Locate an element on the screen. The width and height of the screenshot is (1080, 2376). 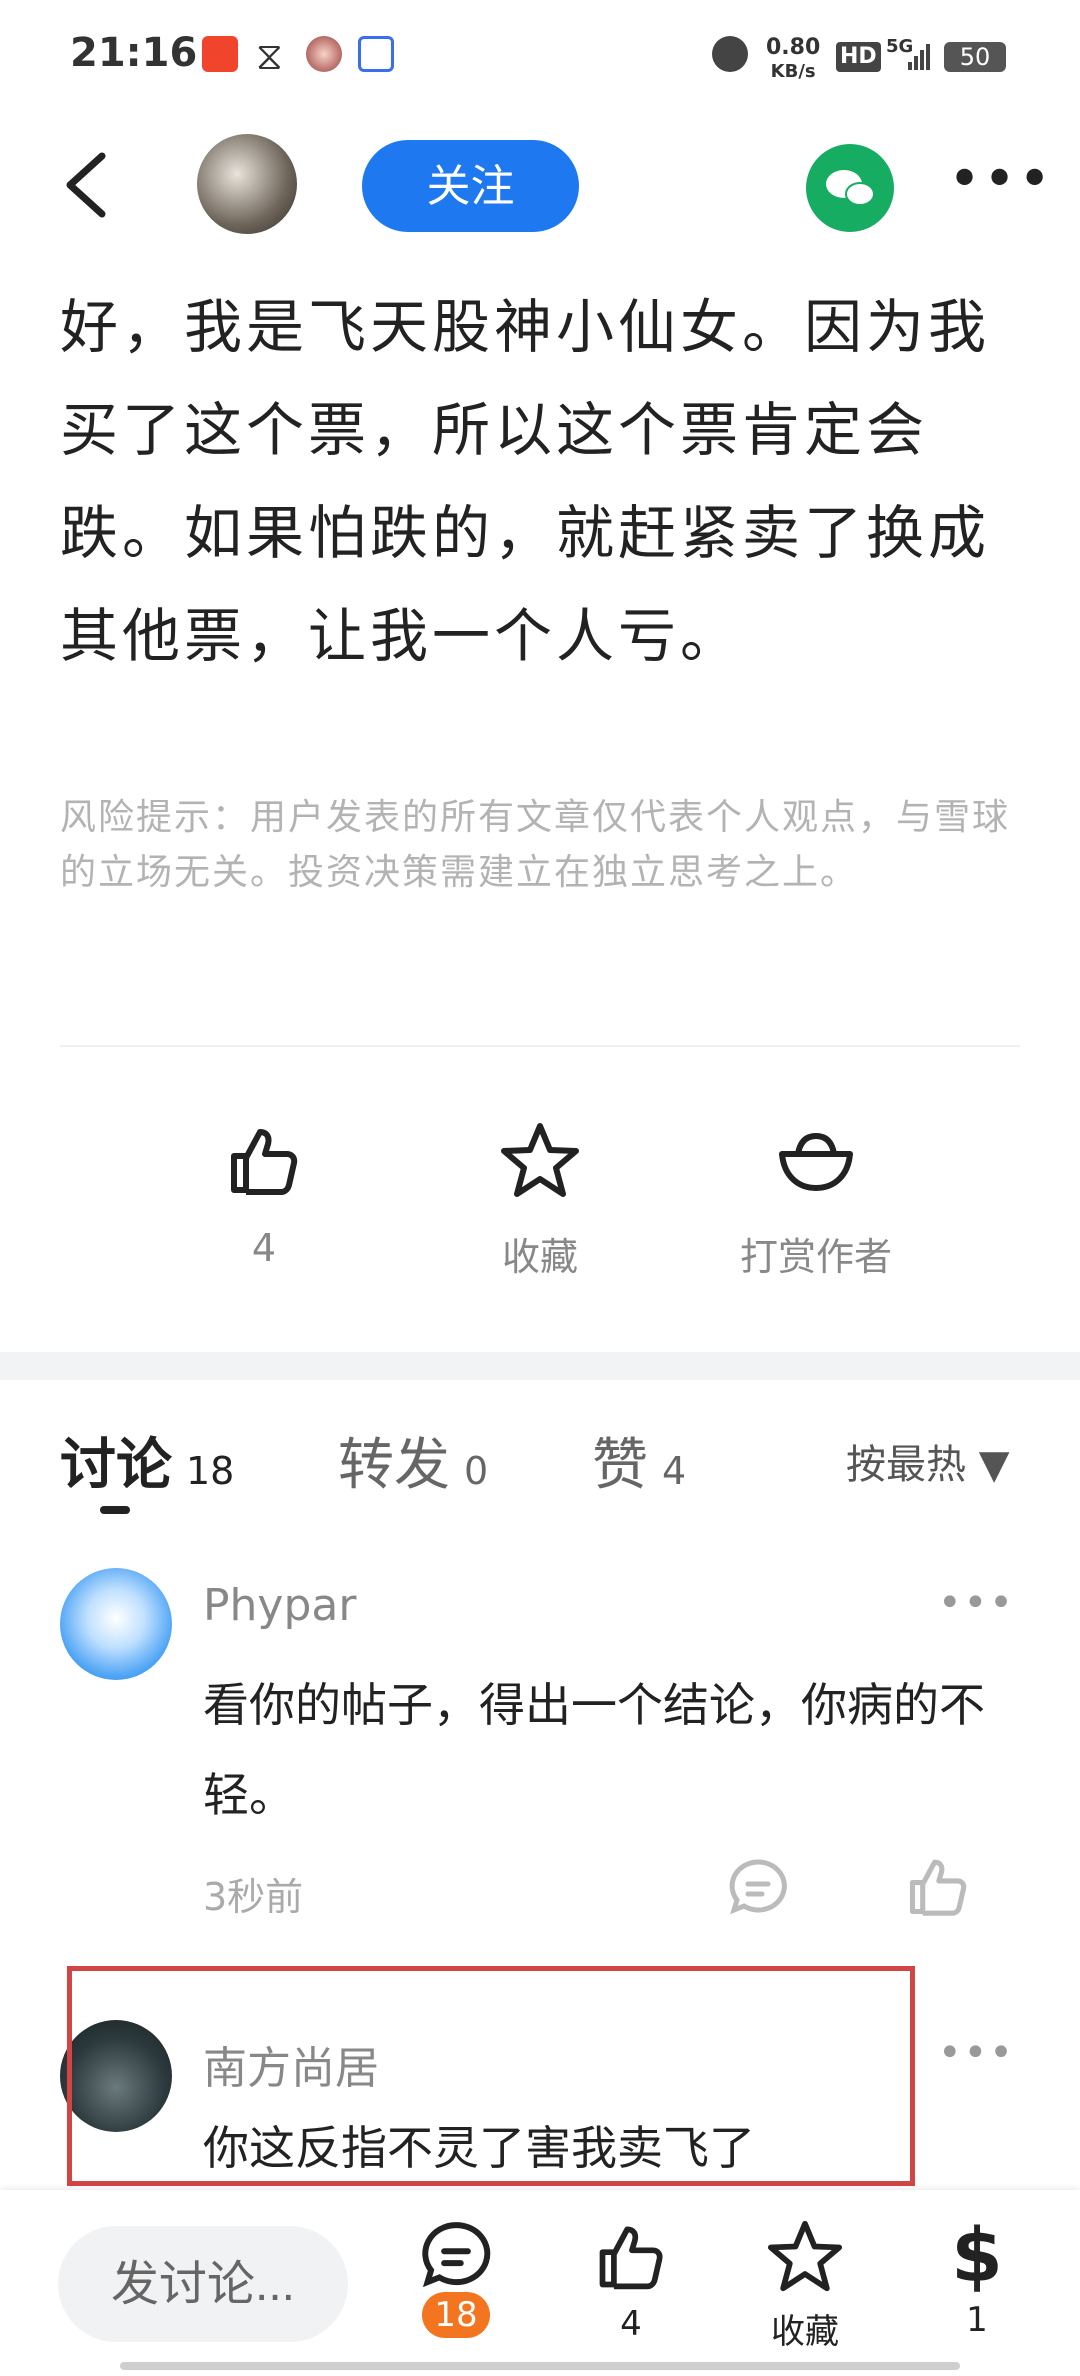
more-options-button: ••• is located at coordinates (1000, 180).